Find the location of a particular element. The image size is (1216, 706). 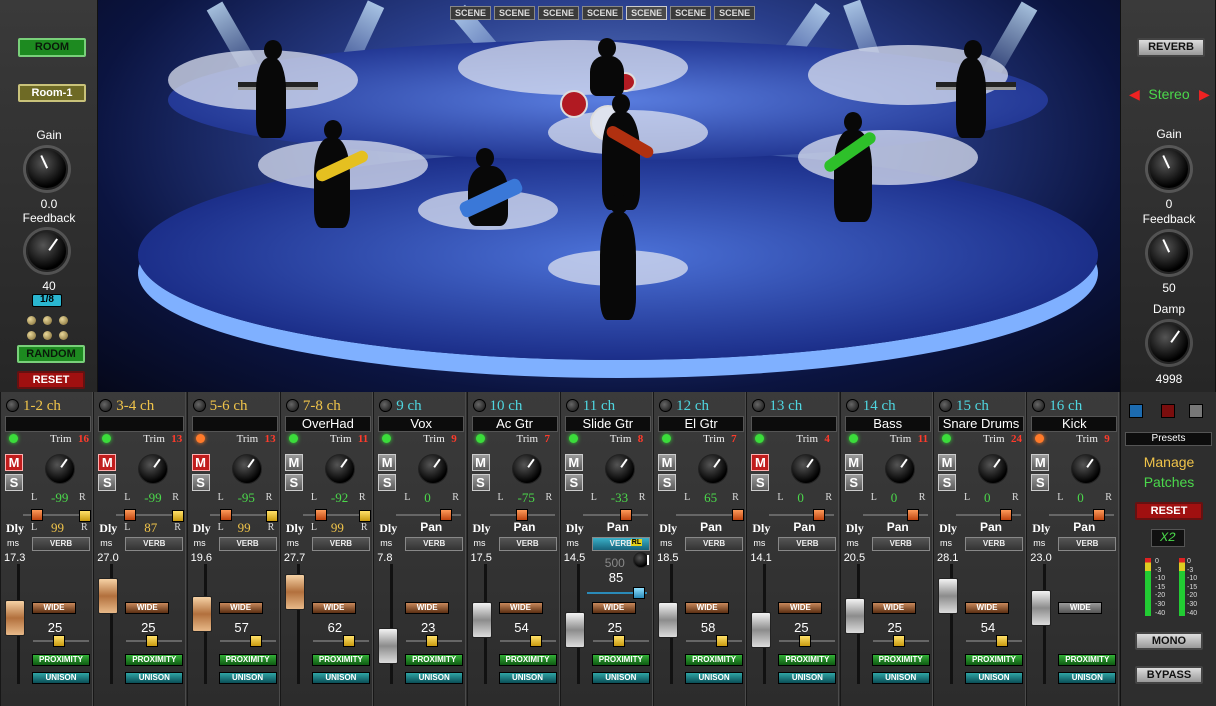

channel-name-field: El Gtr is located at coordinates (701, 424).